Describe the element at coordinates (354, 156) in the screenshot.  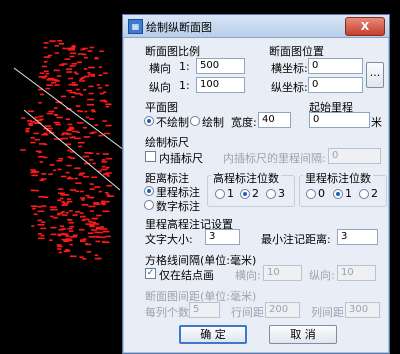
I see `ruler-interval-input: 0` at that location.